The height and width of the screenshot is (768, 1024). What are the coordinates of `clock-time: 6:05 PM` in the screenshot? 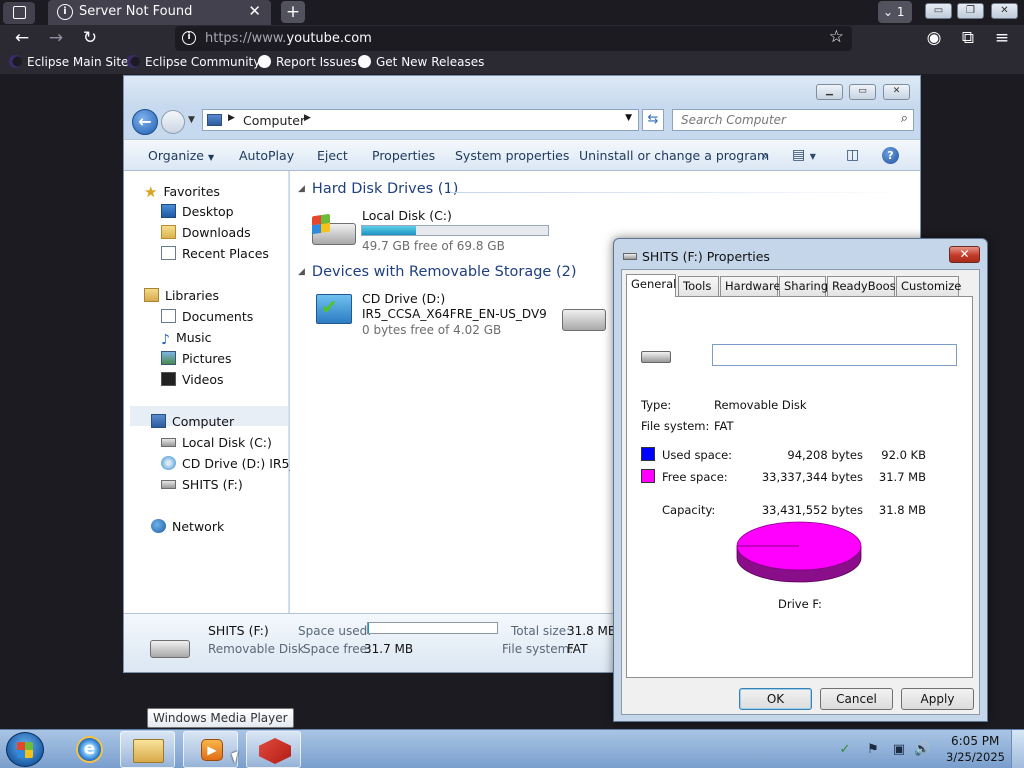 It's located at (975, 741).